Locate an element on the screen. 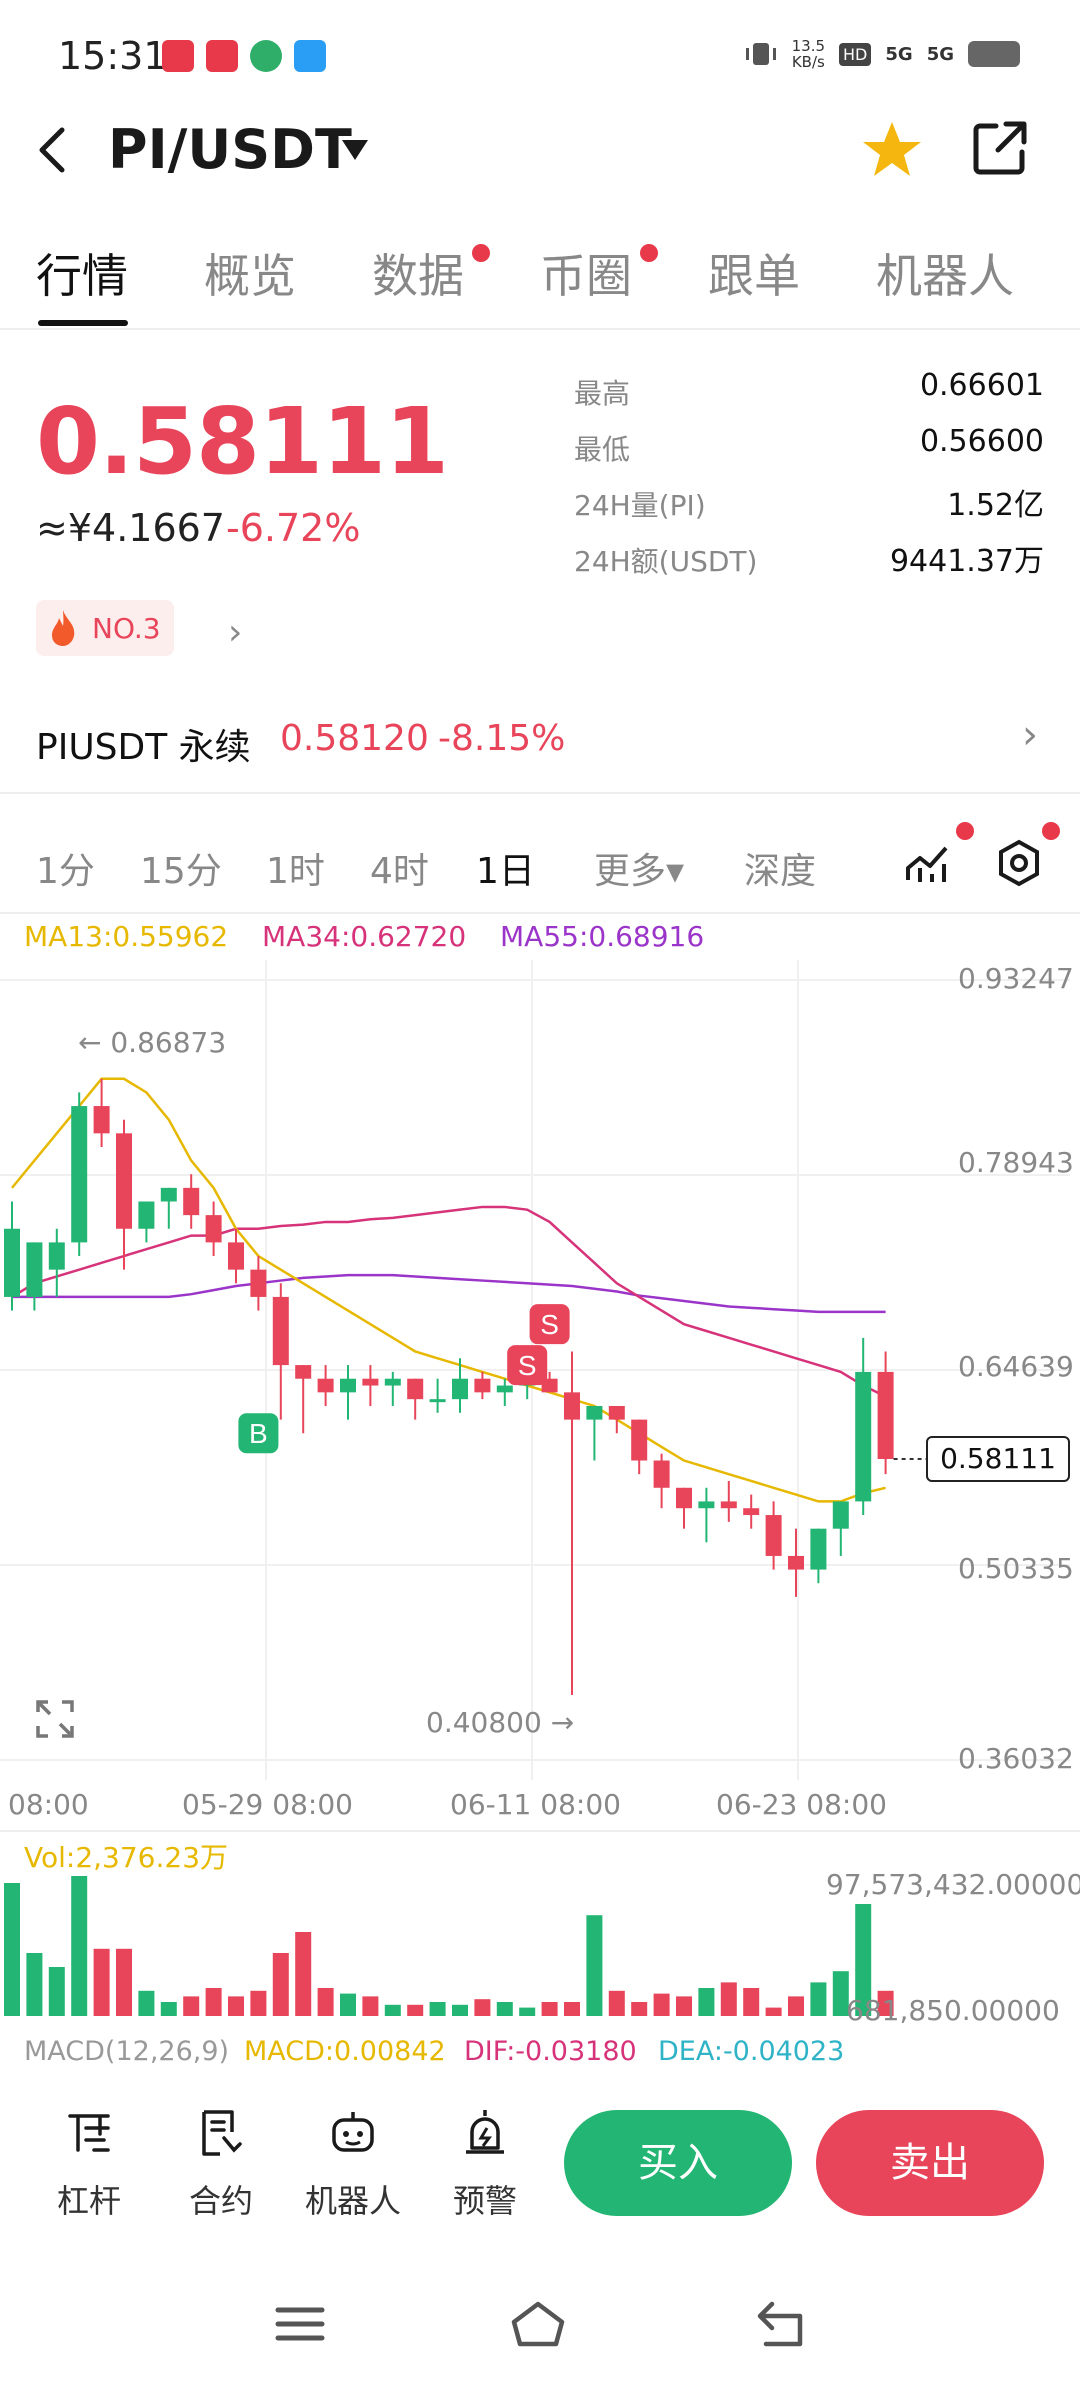  share-icon is located at coordinates (1000, 148).